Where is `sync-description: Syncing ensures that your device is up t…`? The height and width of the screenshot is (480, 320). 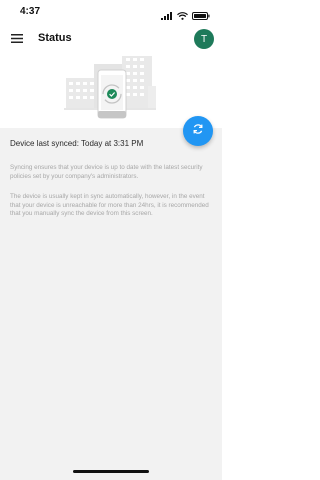 sync-description: Syncing ensures that your device is up t… is located at coordinates (106, 172).